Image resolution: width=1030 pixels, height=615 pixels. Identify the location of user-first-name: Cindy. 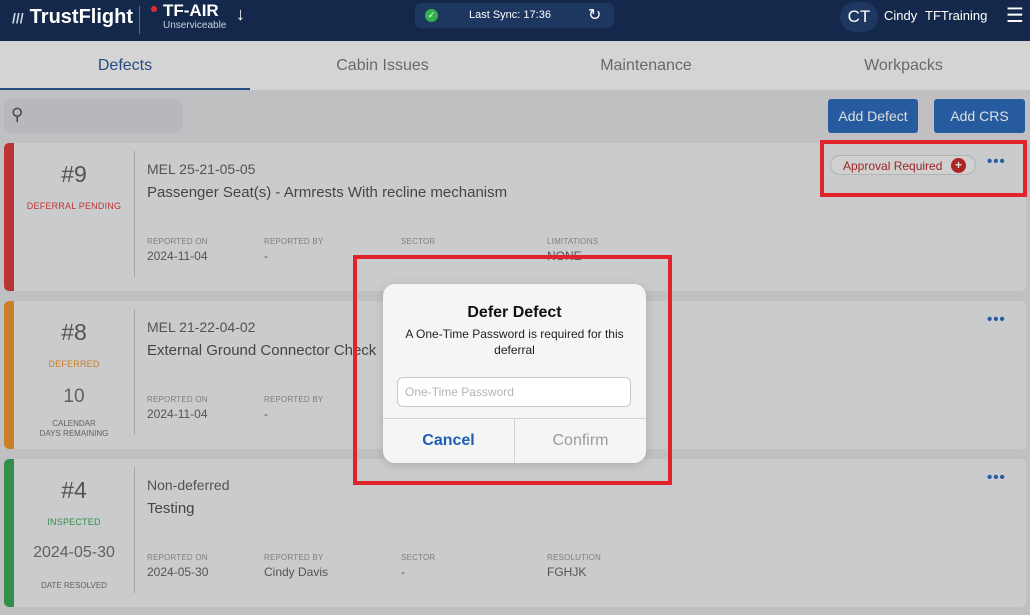
(901, 15).